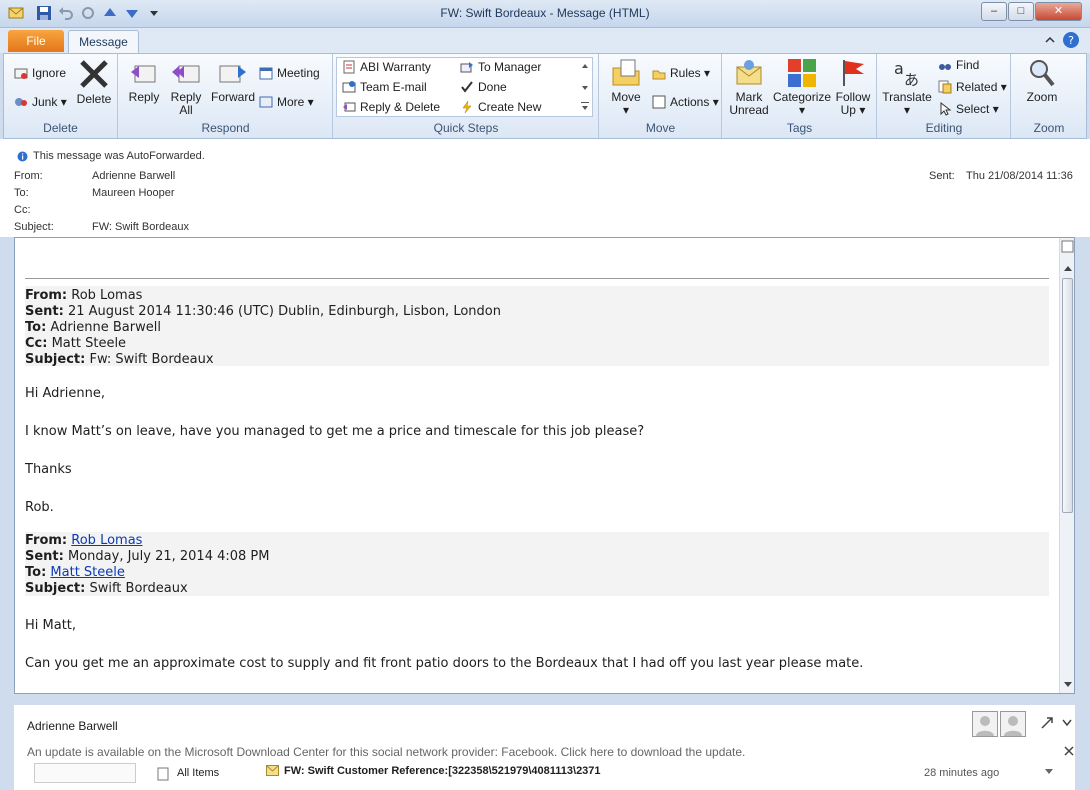 This screenshot has width=1090, height=790. I want to click on quick-step-reply-delete: Reply & Delete, so click(391, 107).